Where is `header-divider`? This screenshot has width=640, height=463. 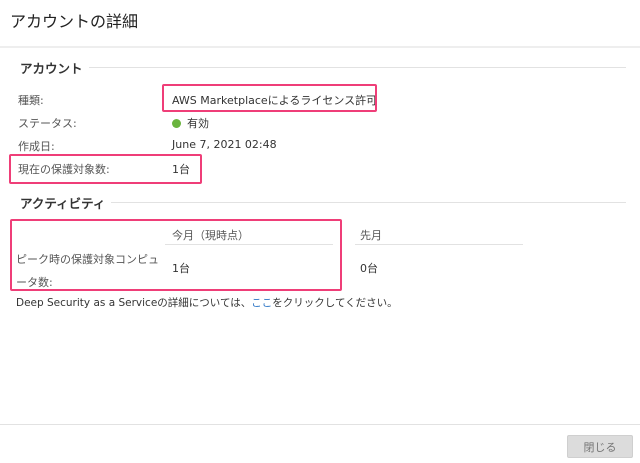
header-divider is located at coordinates (320, 47).